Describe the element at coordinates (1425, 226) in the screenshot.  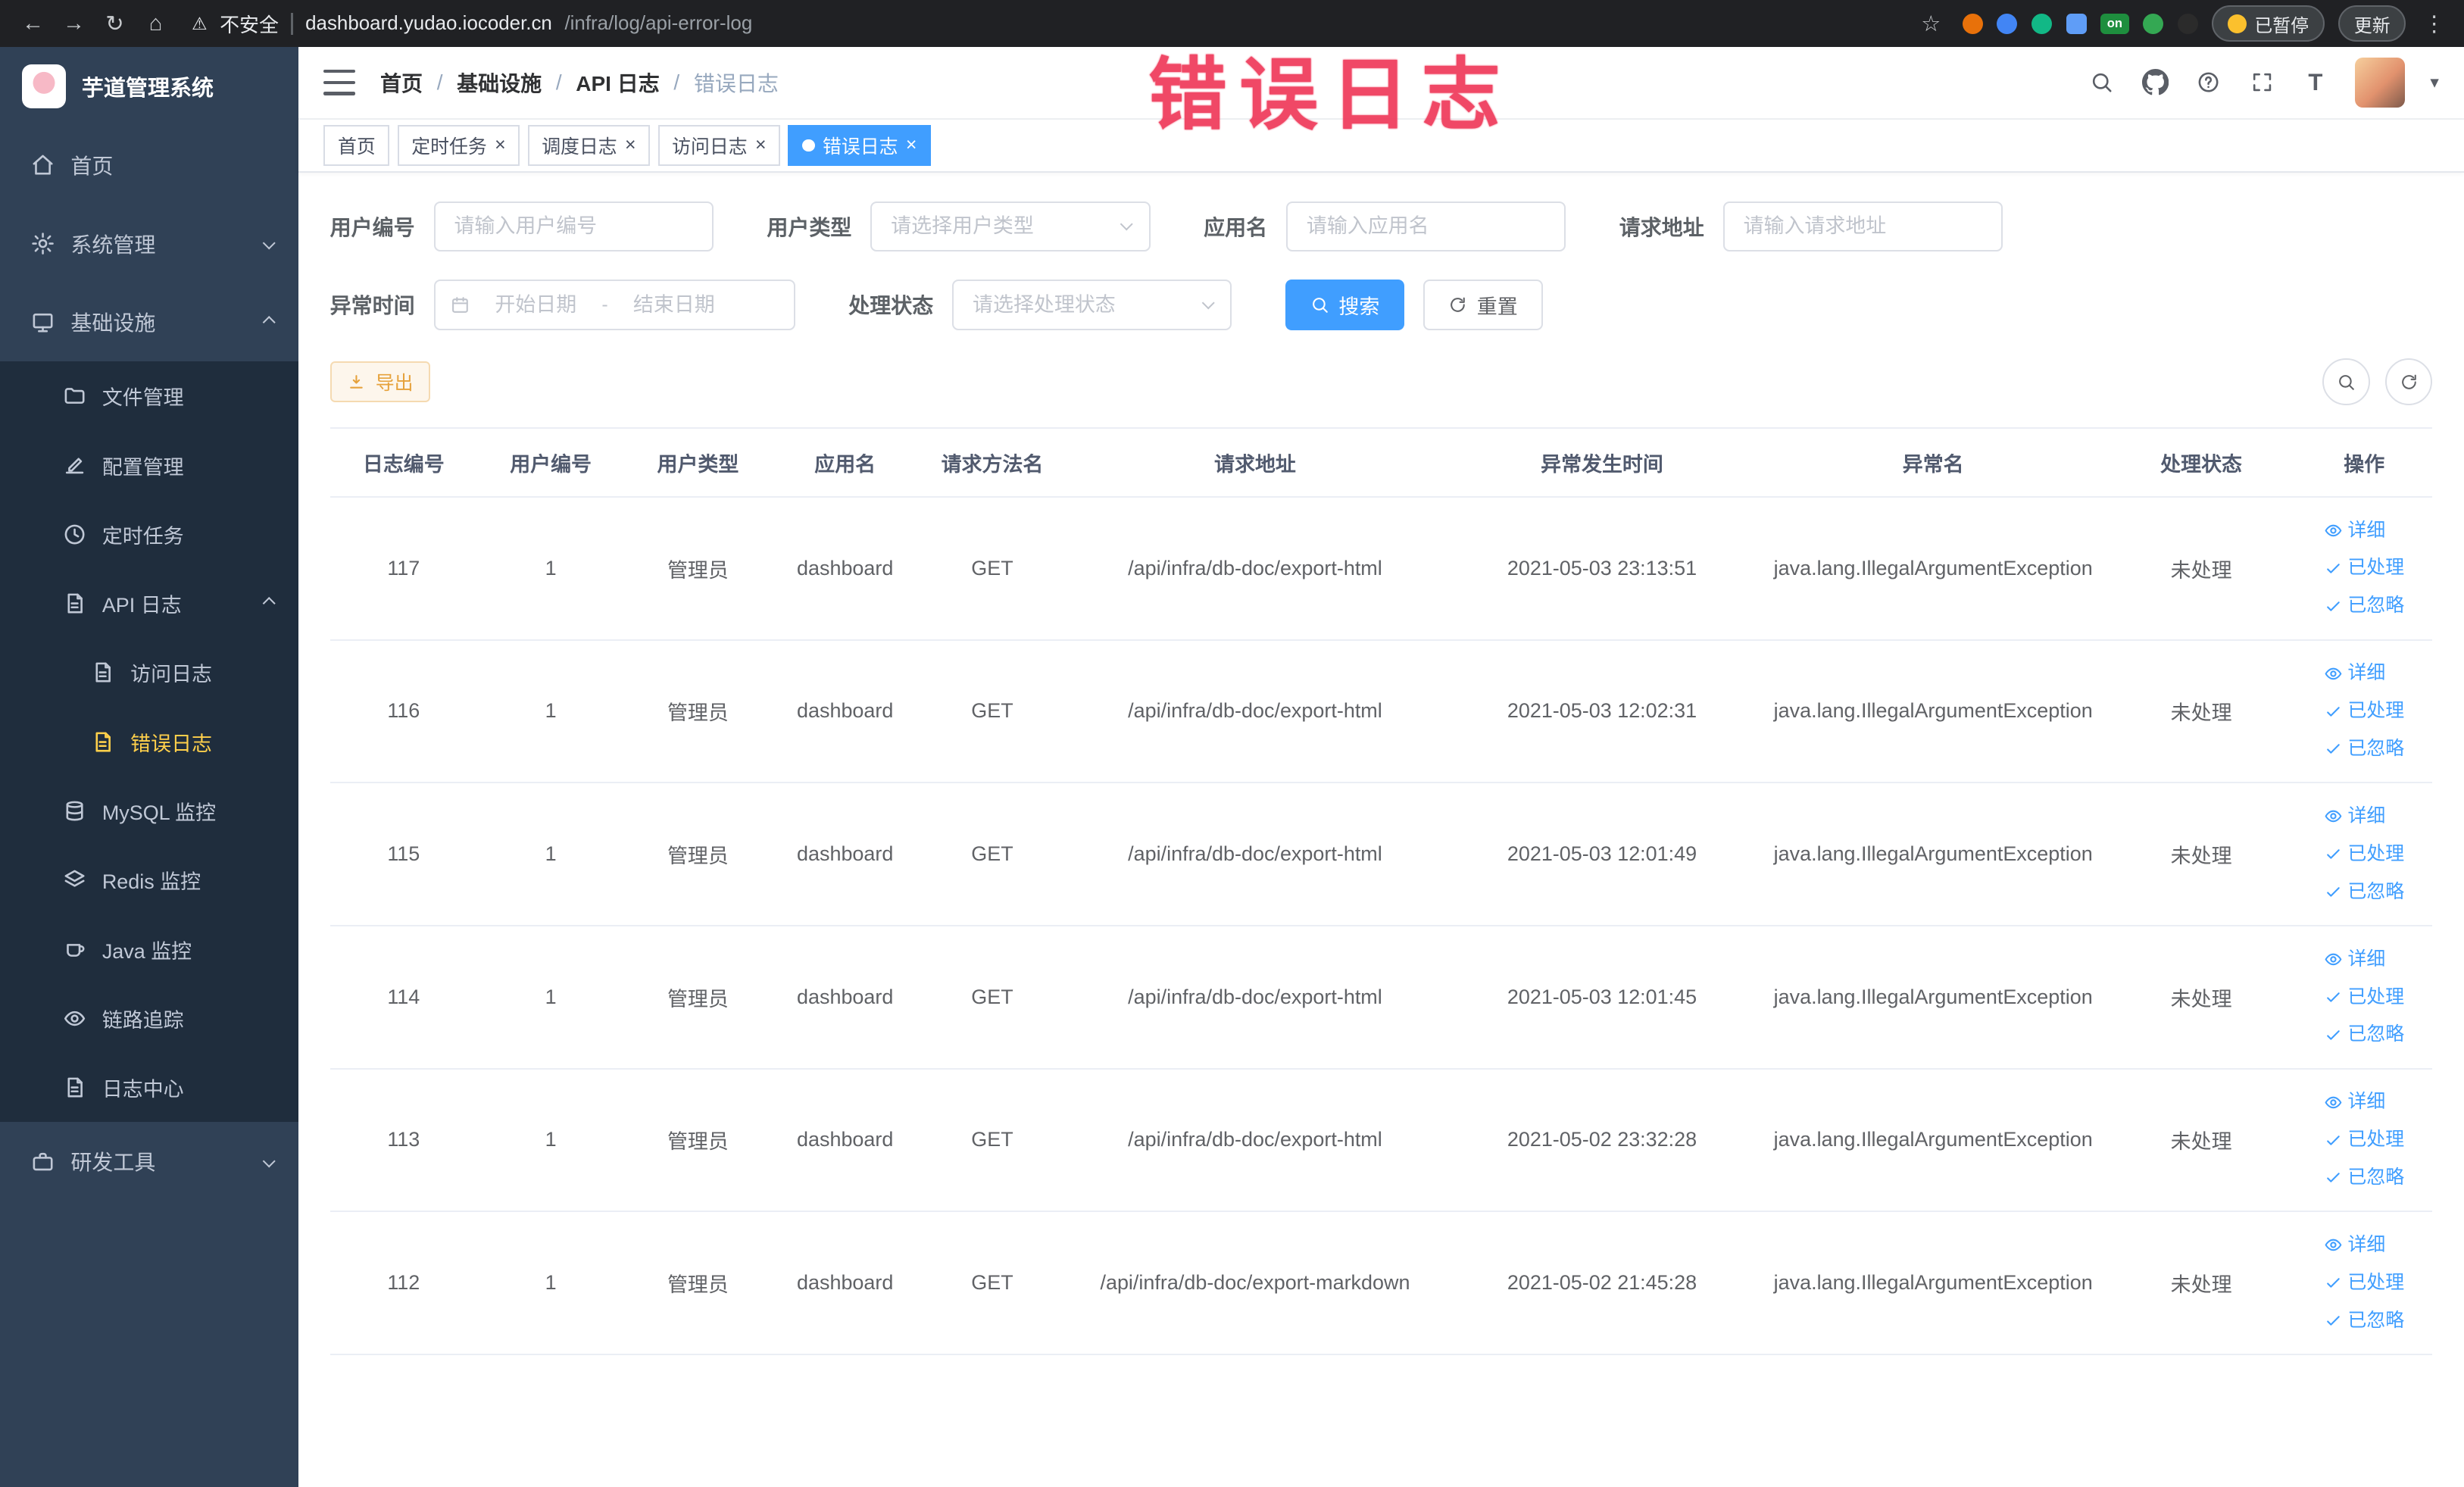
I see `app-name-input` at that location.